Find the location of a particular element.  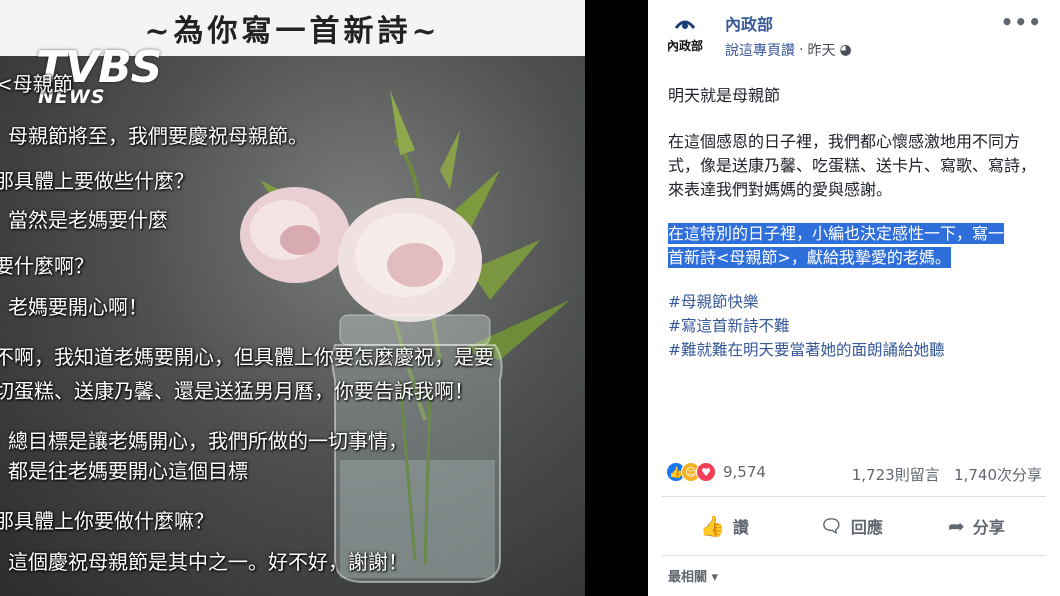

separator is located at coordinates (616, 298).